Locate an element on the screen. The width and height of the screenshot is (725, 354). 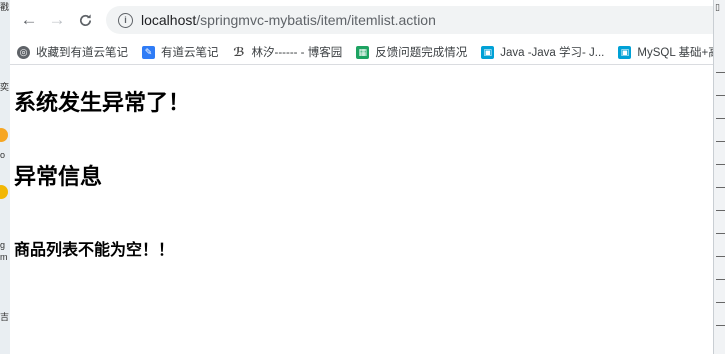
error-message: 商品列表不能为空！！ is located at coordinates (94, 250).